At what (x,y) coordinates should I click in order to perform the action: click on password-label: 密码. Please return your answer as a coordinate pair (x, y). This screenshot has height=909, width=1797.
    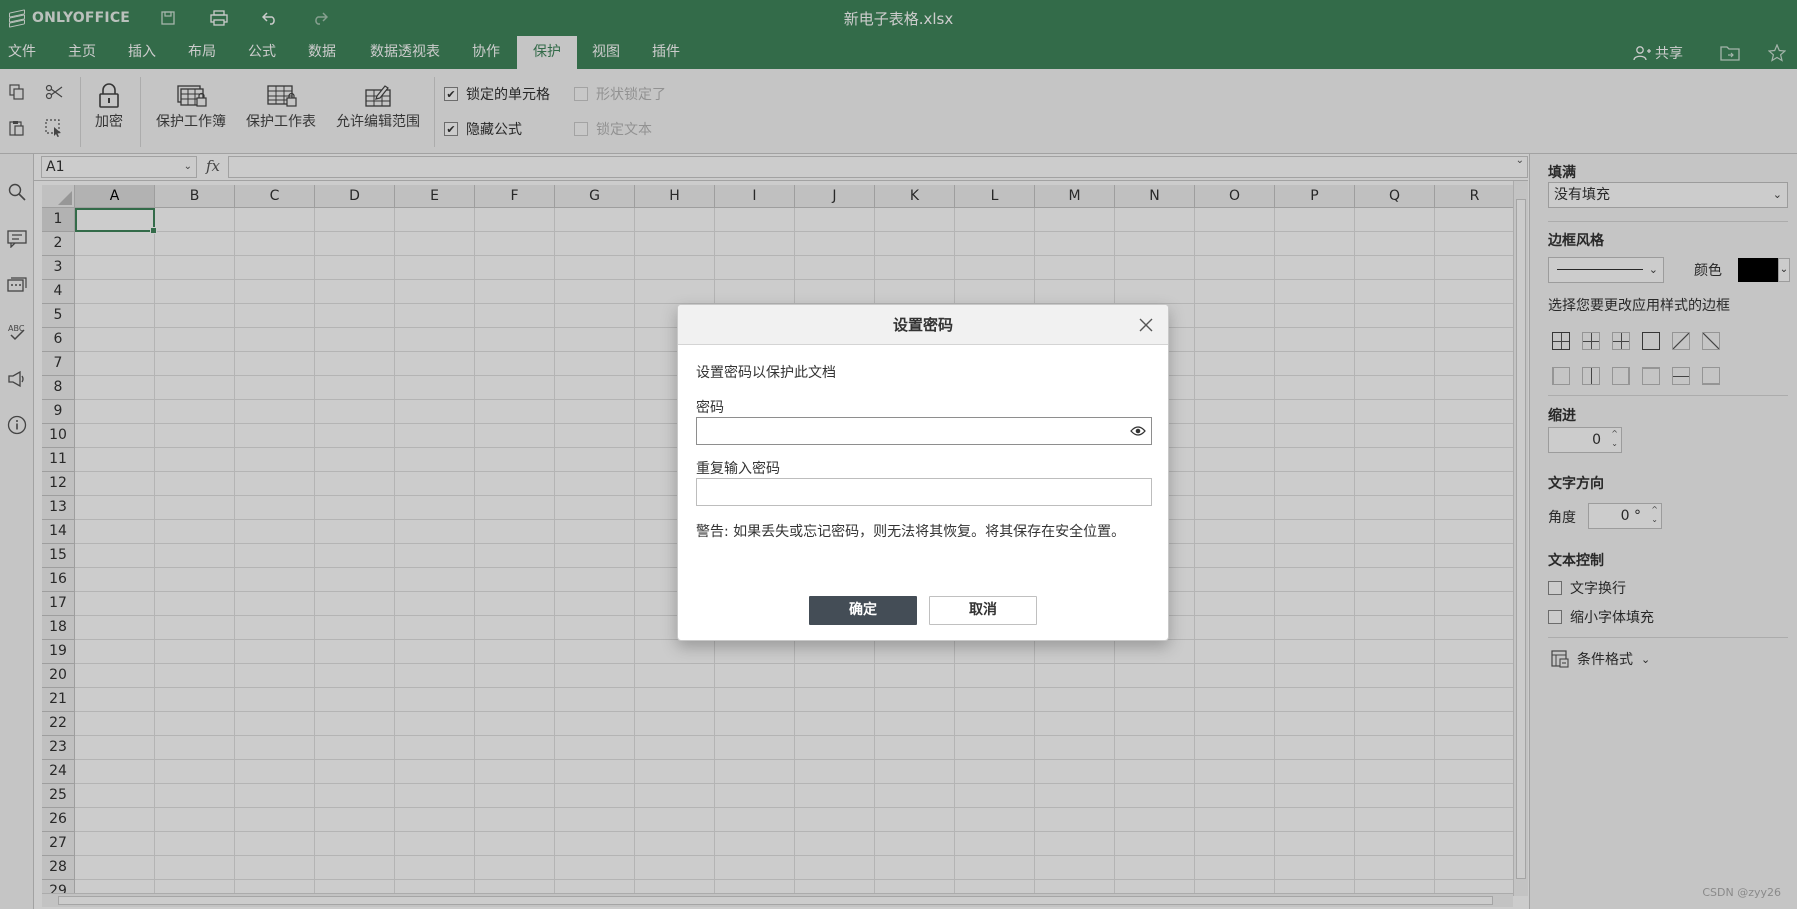
    Looking at the image, I should click on (710, 408).